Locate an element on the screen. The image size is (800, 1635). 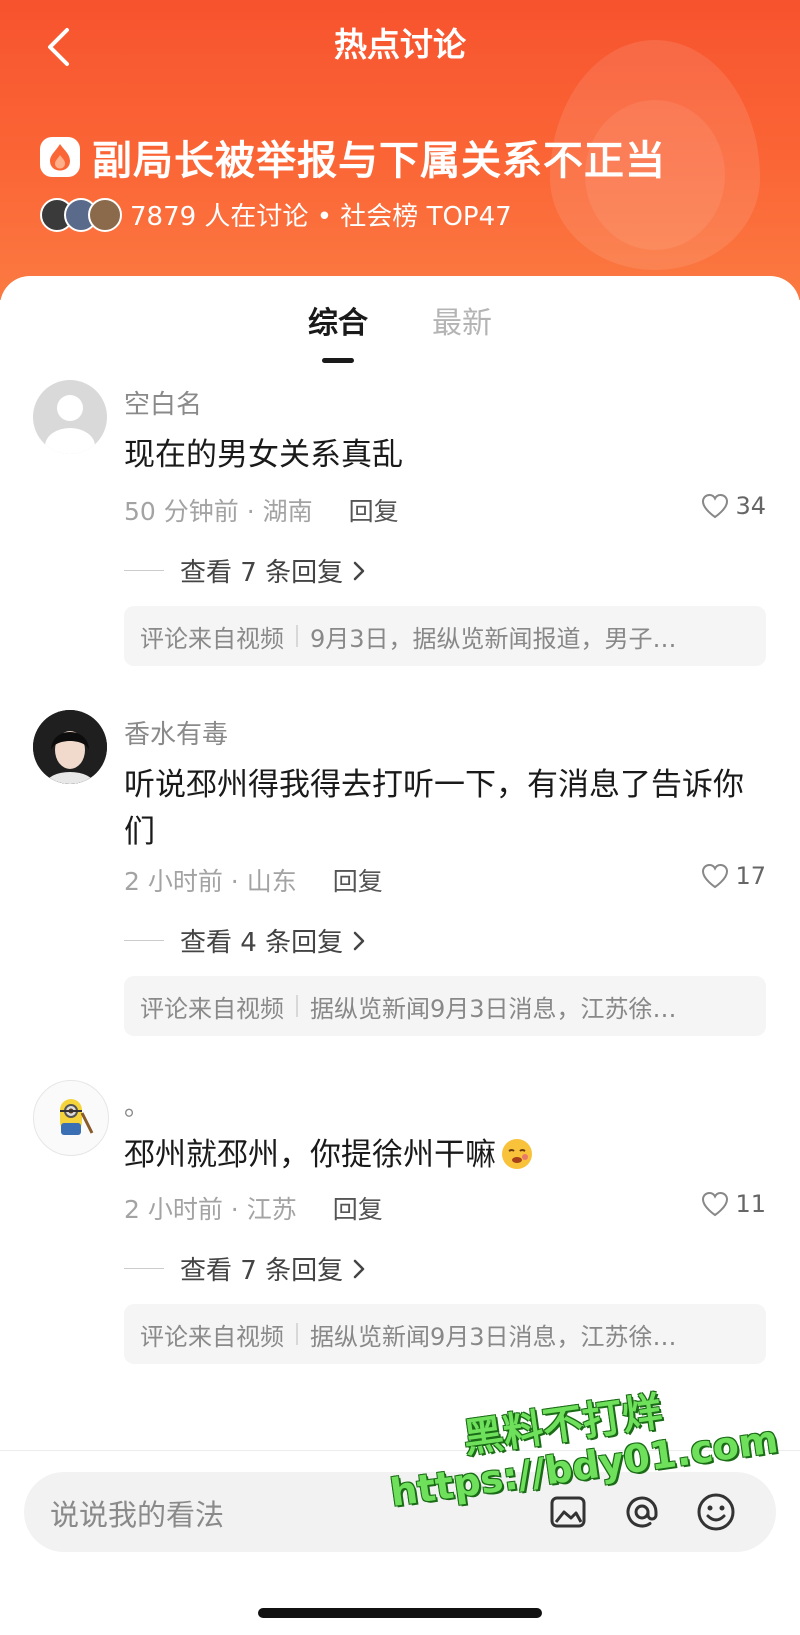
view-replies-label: 查看 4 条回复 is located at coordinates (262, 943).